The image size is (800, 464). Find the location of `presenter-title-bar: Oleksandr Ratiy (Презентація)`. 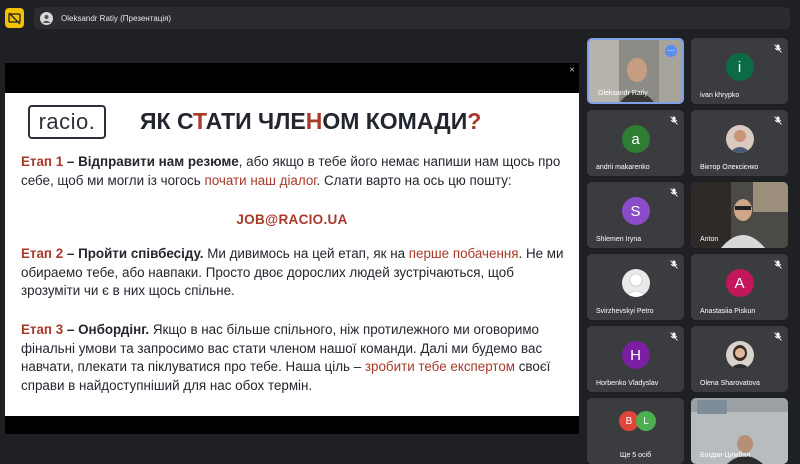

presenter-title-bar: Oleksandr Ratiy (Презентація) is located at coordinates (412, 18).